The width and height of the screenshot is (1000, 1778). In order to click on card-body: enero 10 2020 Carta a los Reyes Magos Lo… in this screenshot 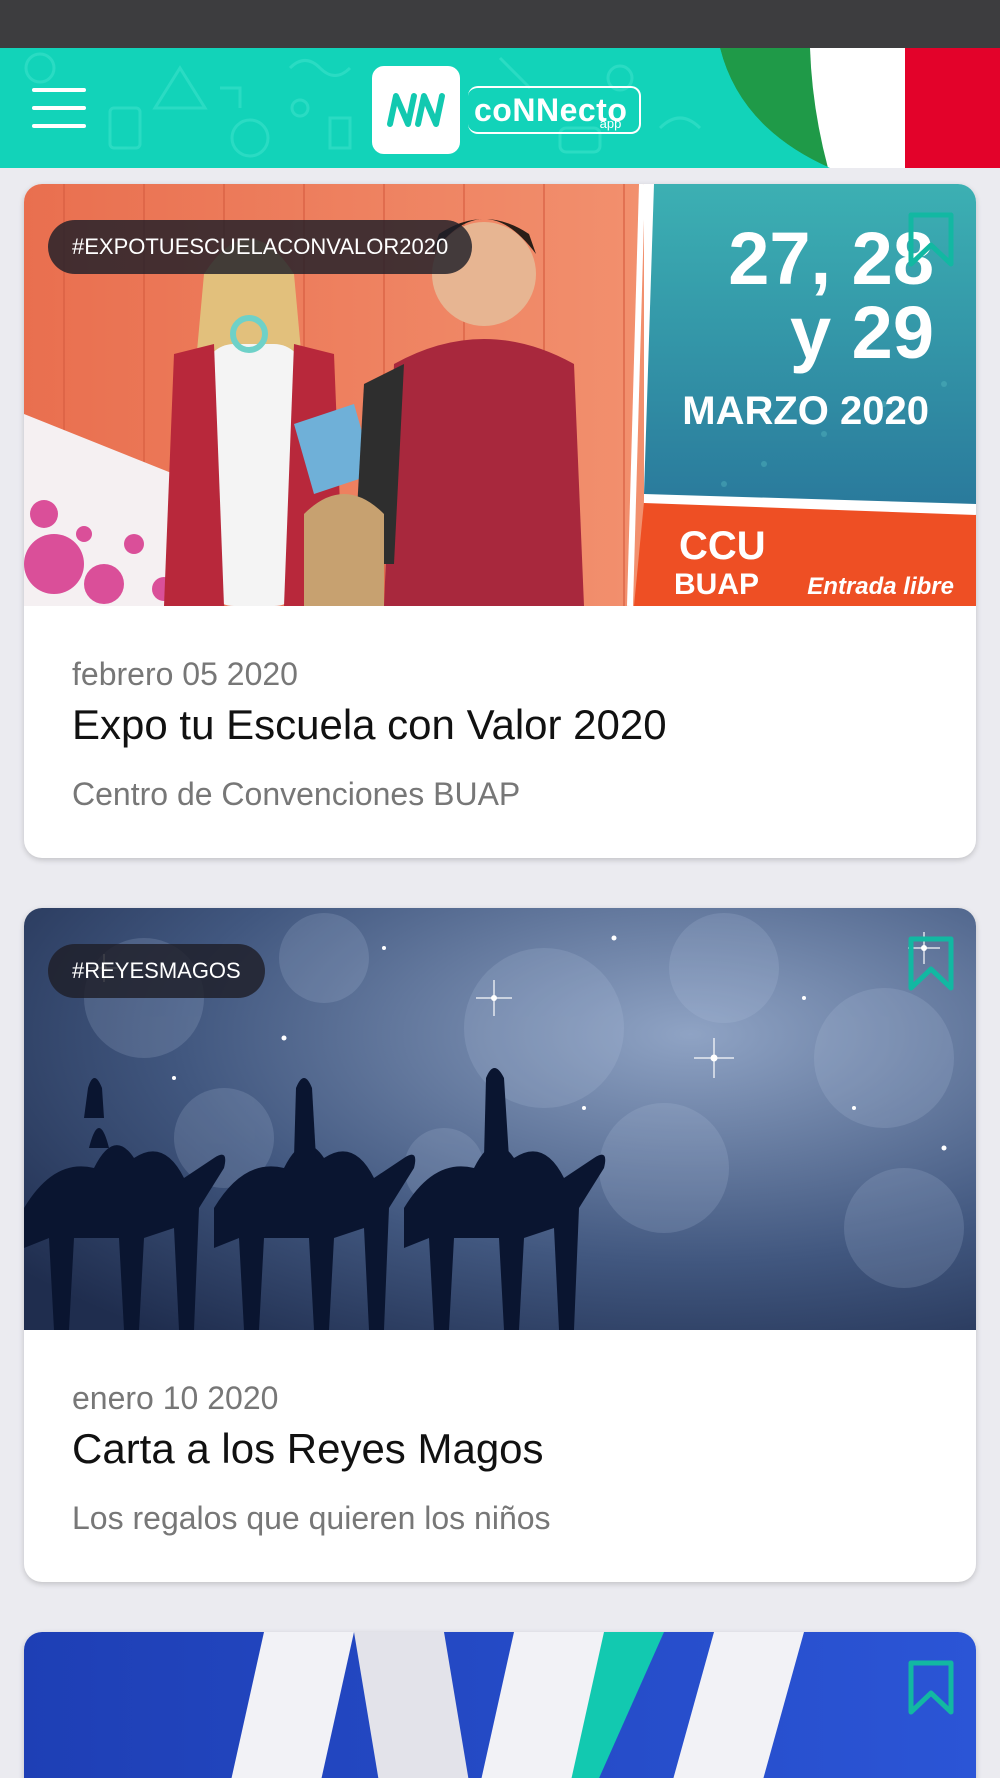, I will do `click(500, 1456)`.